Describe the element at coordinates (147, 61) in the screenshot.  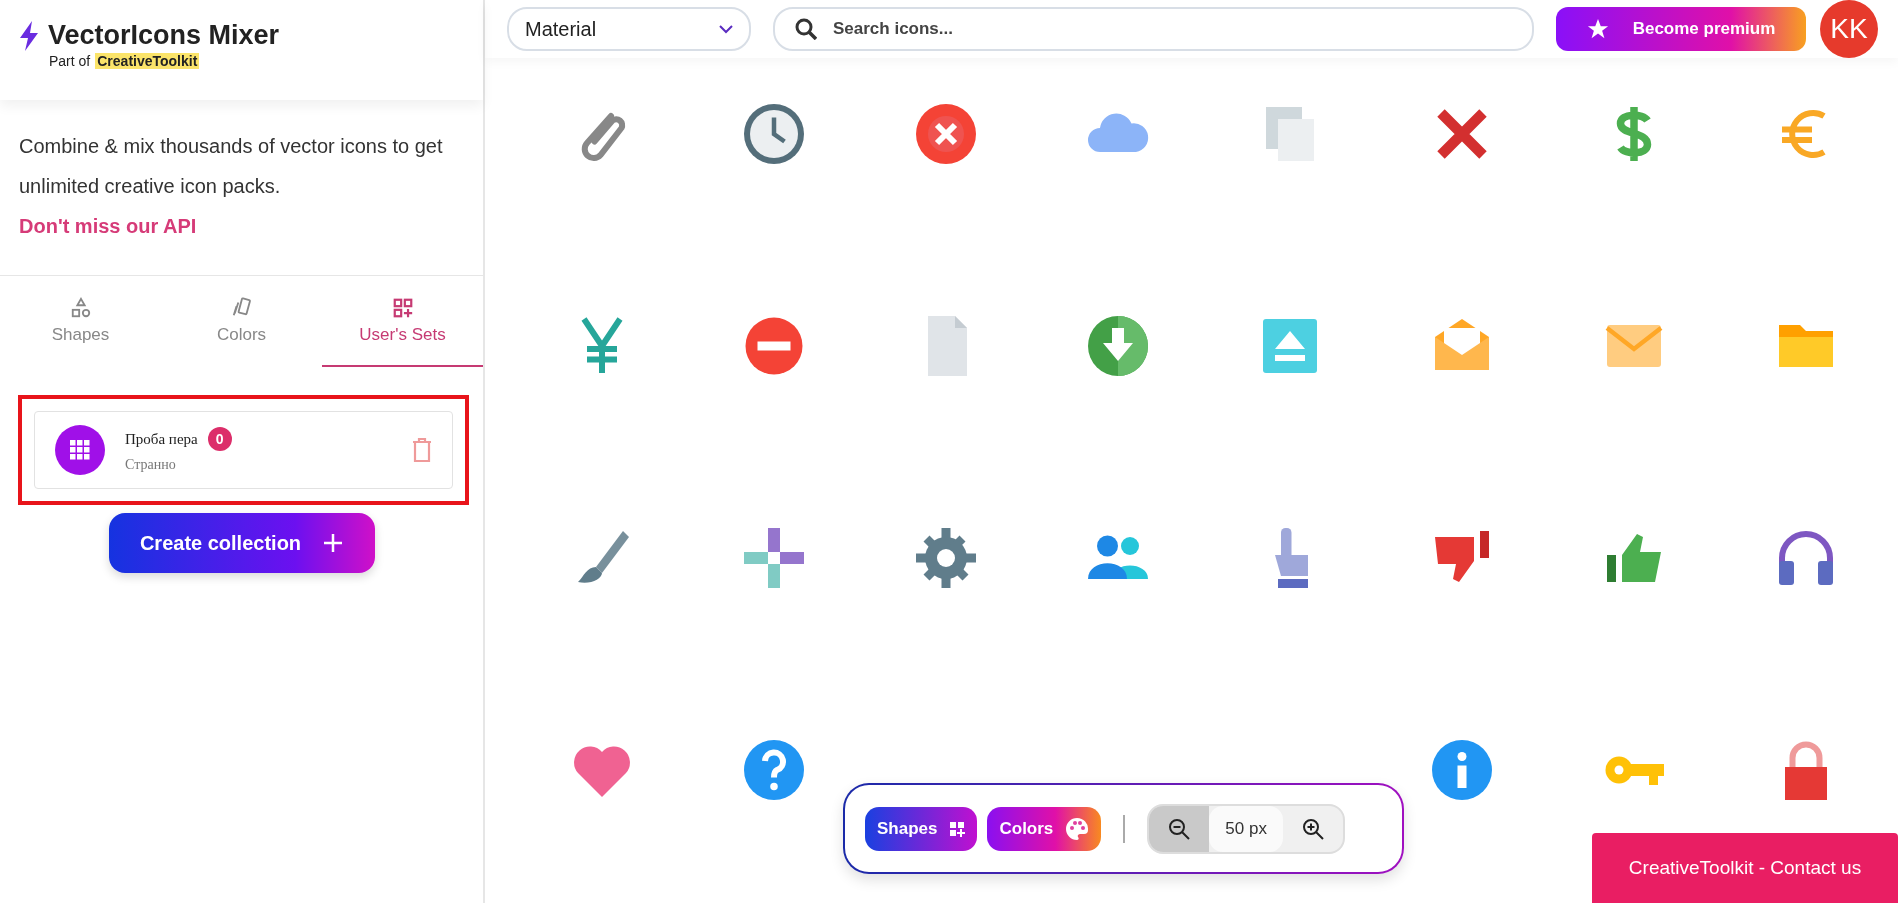
I see `brand-highlight: CreativeToolkit` at that location.